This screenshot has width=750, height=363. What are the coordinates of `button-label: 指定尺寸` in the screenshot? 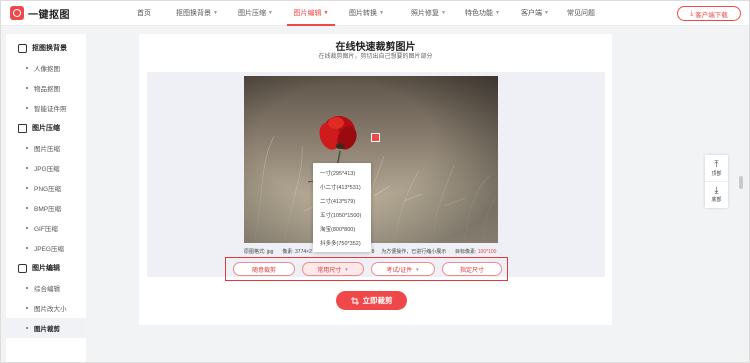 It's located at (471, 270).